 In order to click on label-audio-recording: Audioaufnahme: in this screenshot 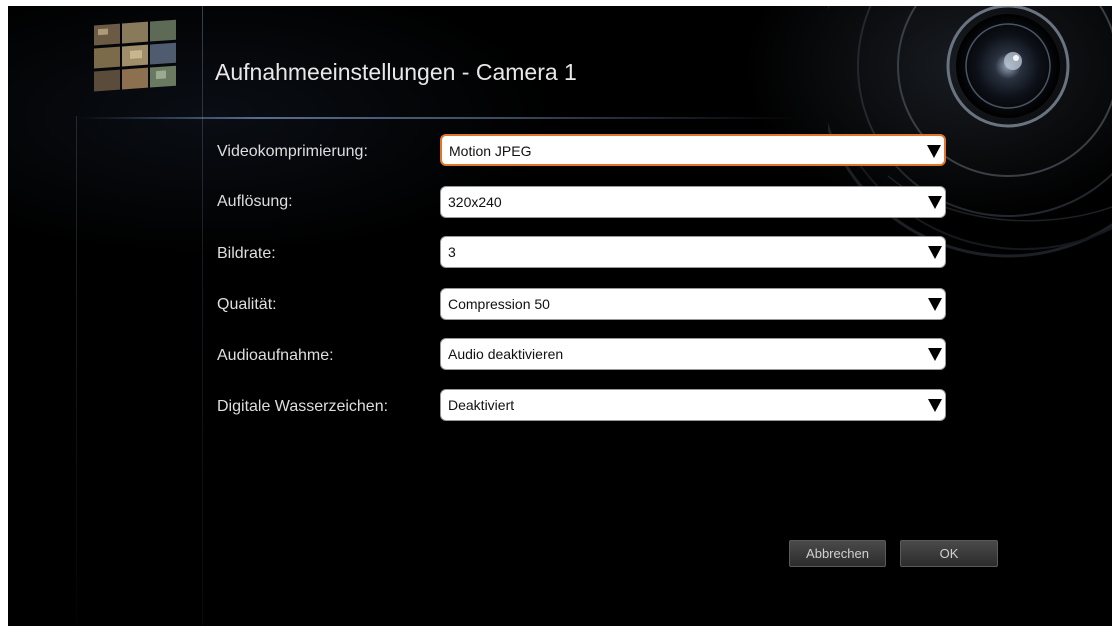, I will do `click(275, 355)`.